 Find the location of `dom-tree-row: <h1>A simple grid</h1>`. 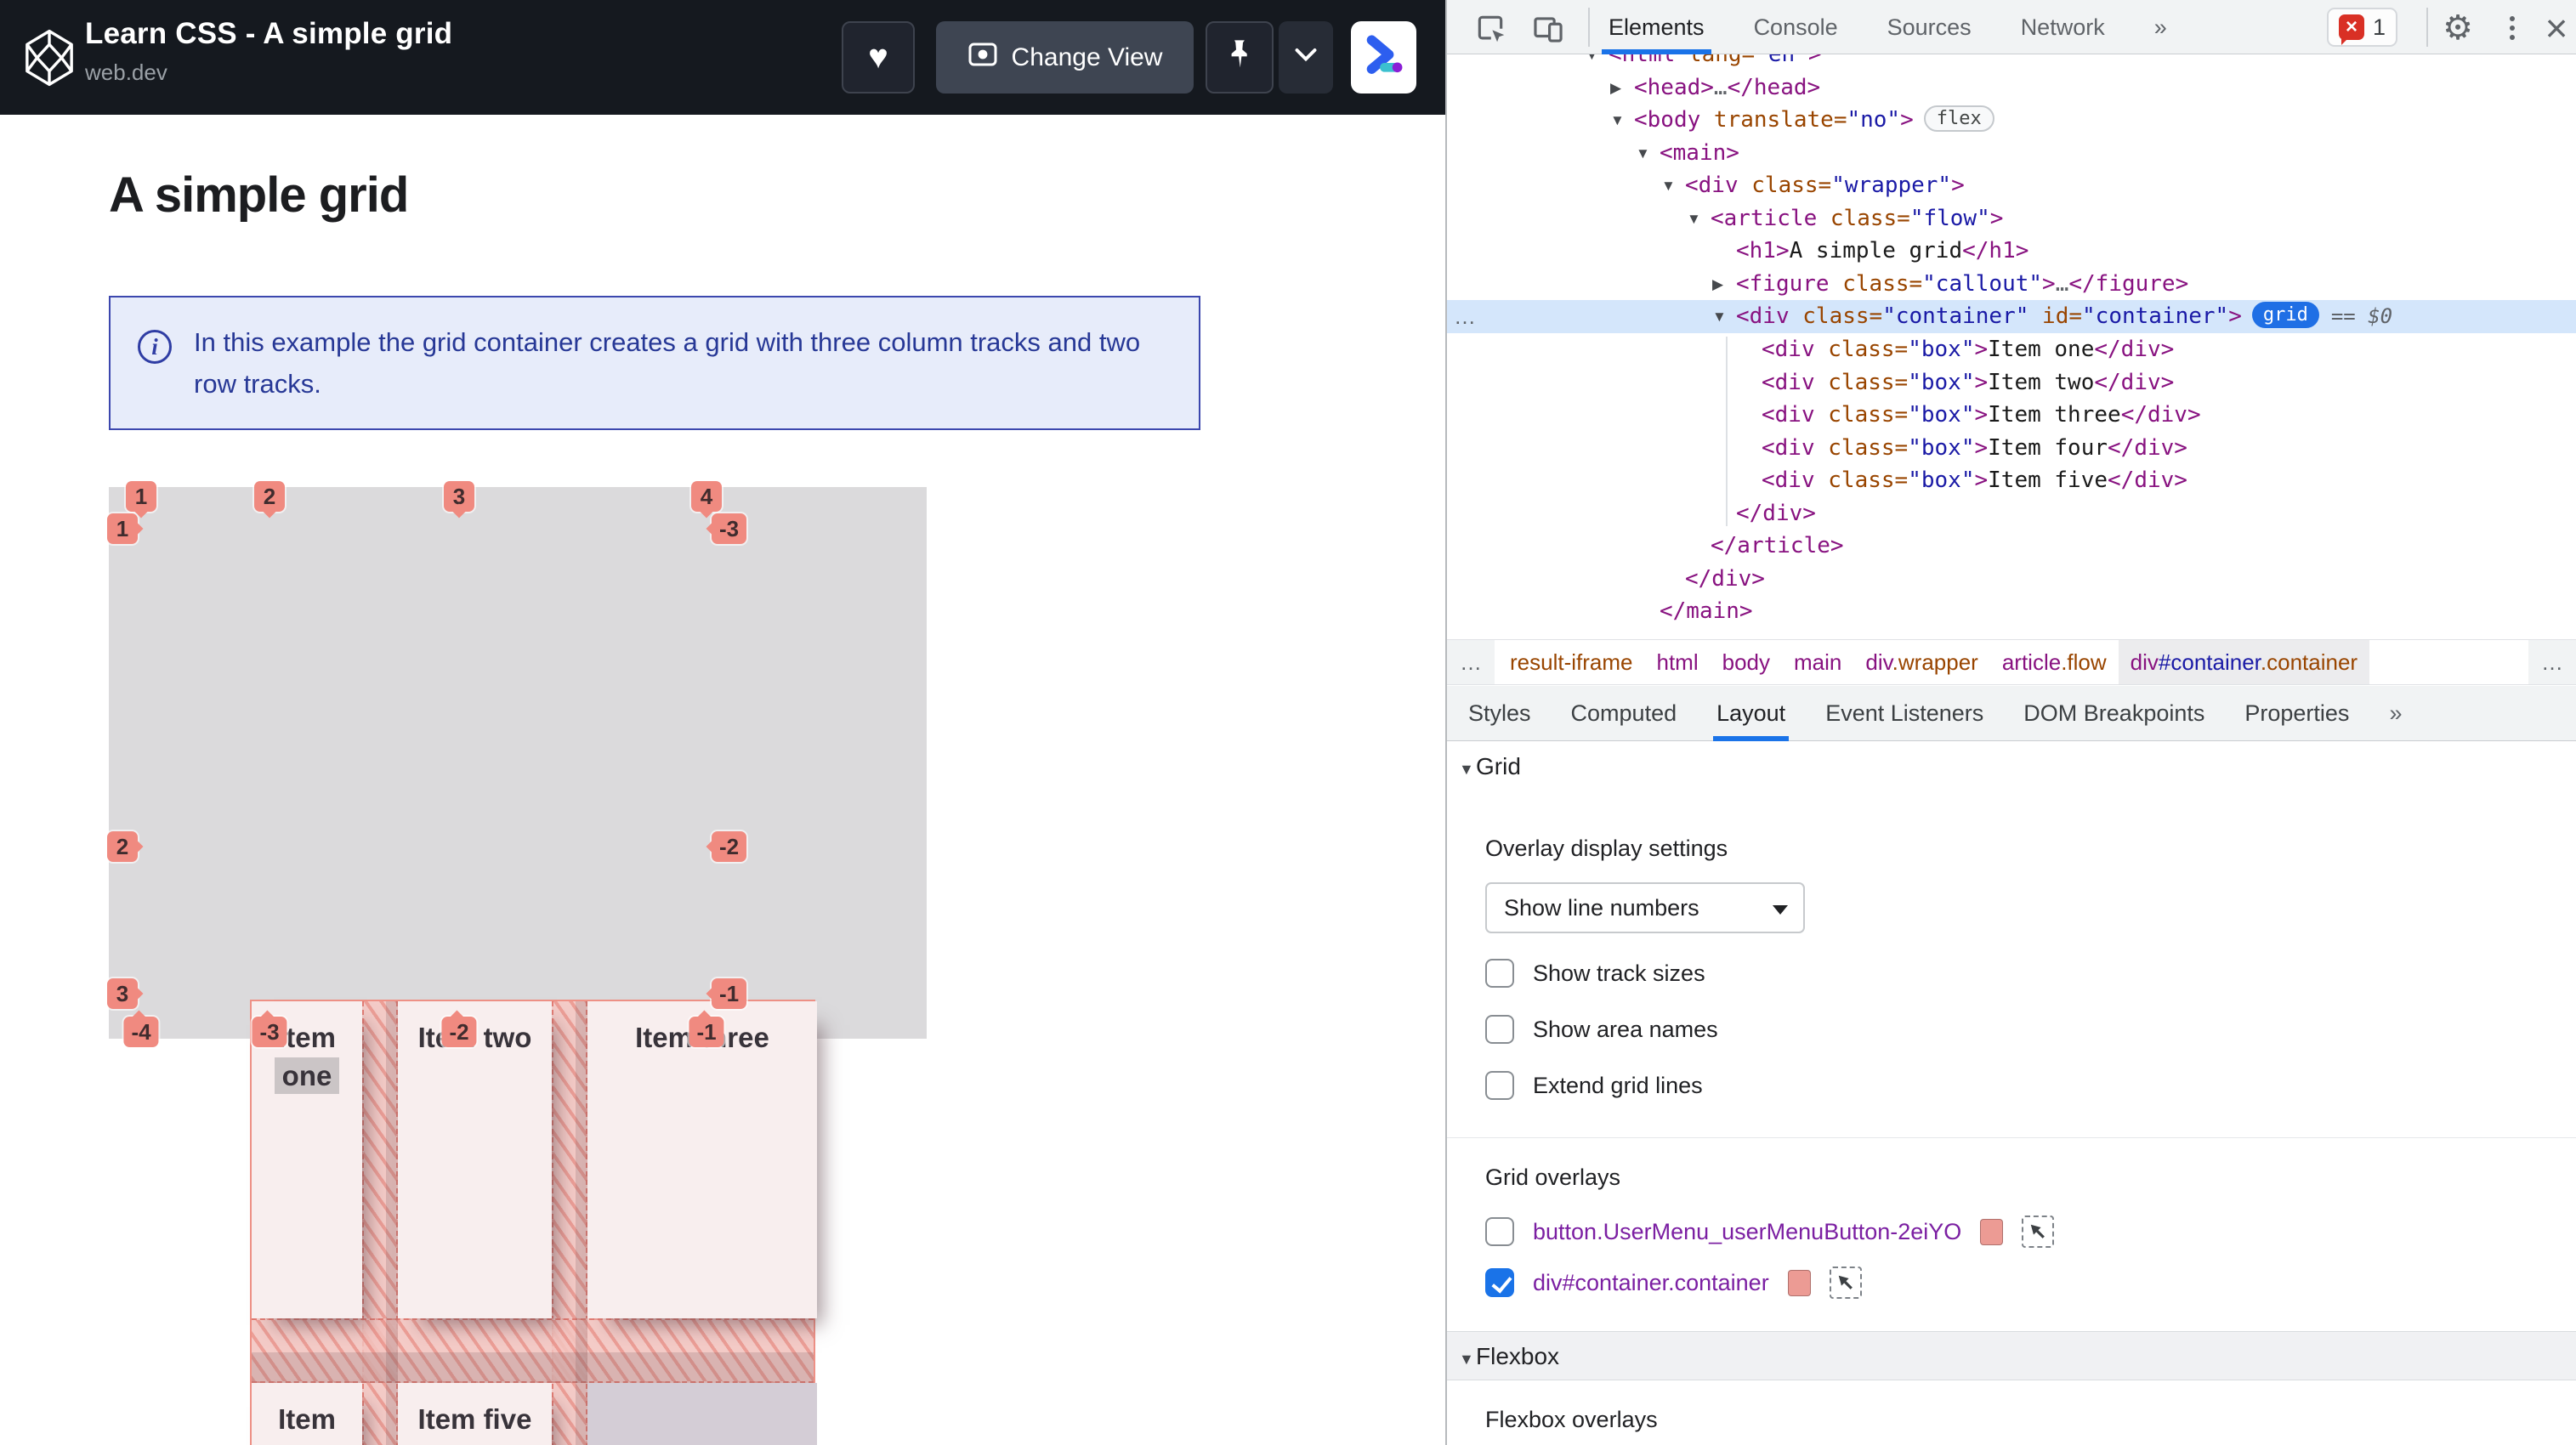

dom-tree-row: <h1>A simple grid</h1> is located at coordinates (2012, 251).